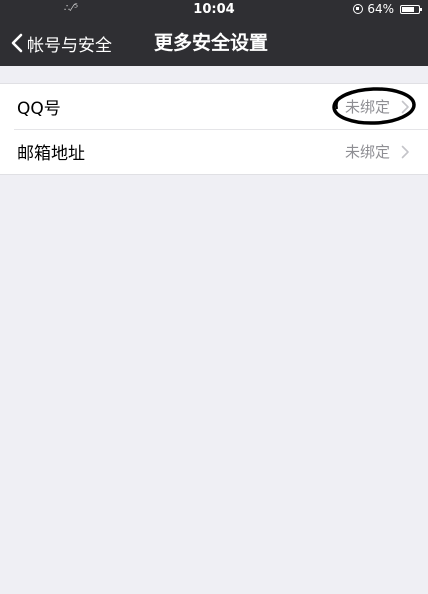 This screenshot has width=428, height=594. Describe the element at coordinates (39, 109) in the screenshot. I see `item-label-qq: QQ号` at that location.